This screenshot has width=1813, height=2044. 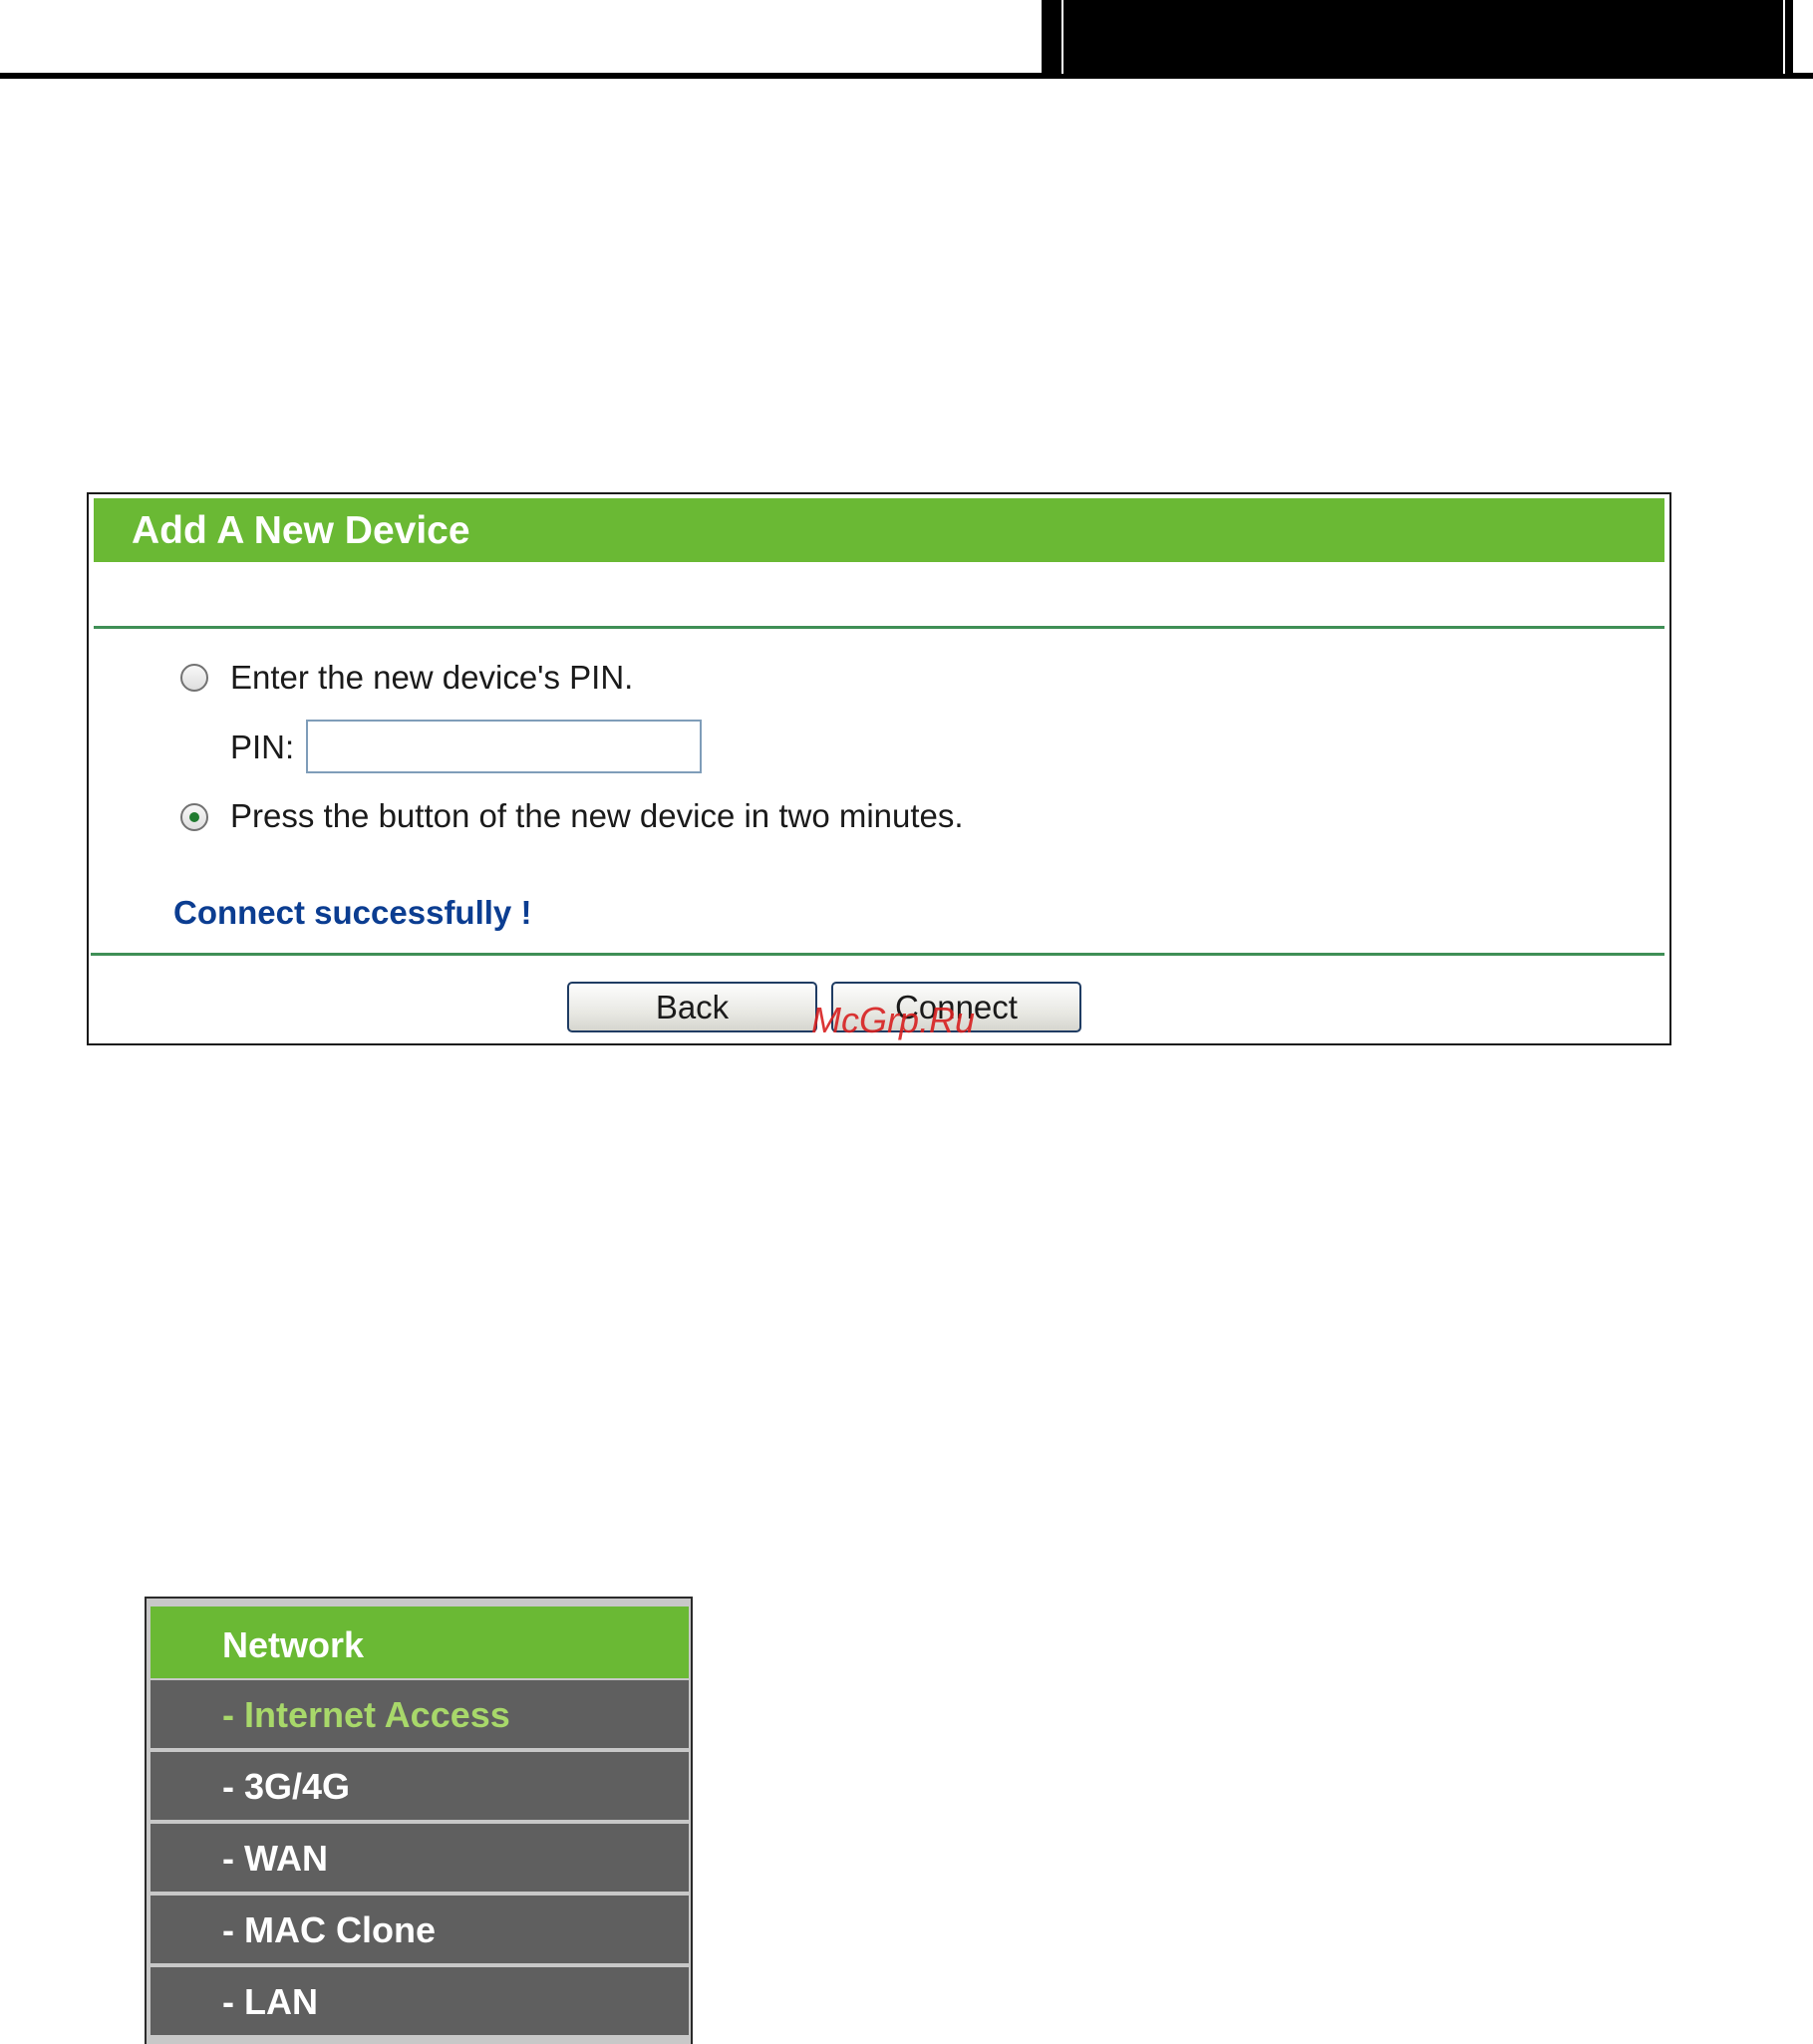 I want to click on press-button-option-radio, so click(x=194, y=817).